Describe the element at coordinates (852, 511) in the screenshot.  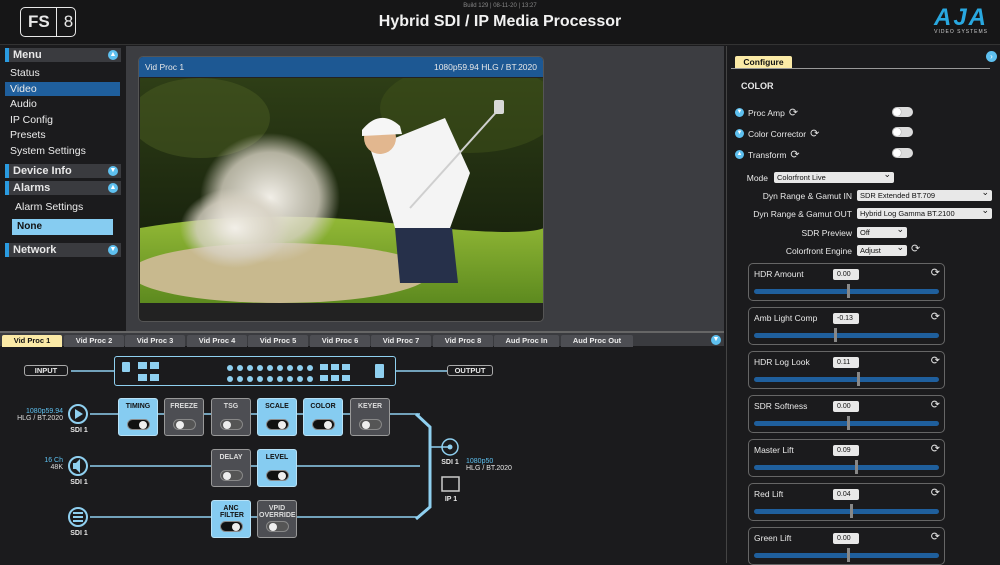
I see `red-lift-handle` at that location.